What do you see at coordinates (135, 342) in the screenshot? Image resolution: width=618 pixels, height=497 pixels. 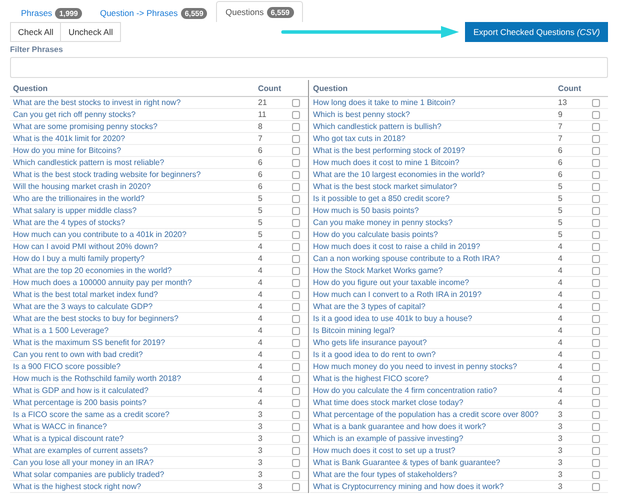 I see `question-link: What is the maximum SS benefit for 2019?` at bounding box center [135, 342].